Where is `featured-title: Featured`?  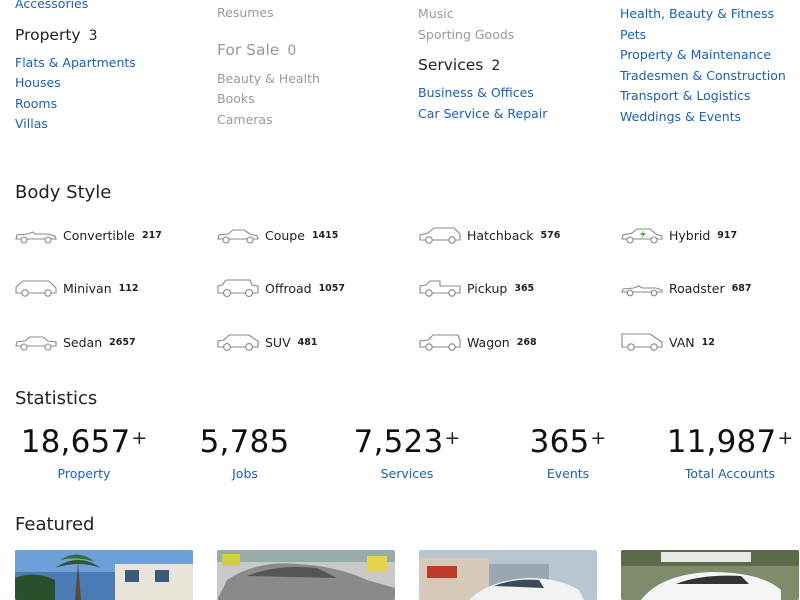
featured-title: Featured is located at coordinates (55, 524).